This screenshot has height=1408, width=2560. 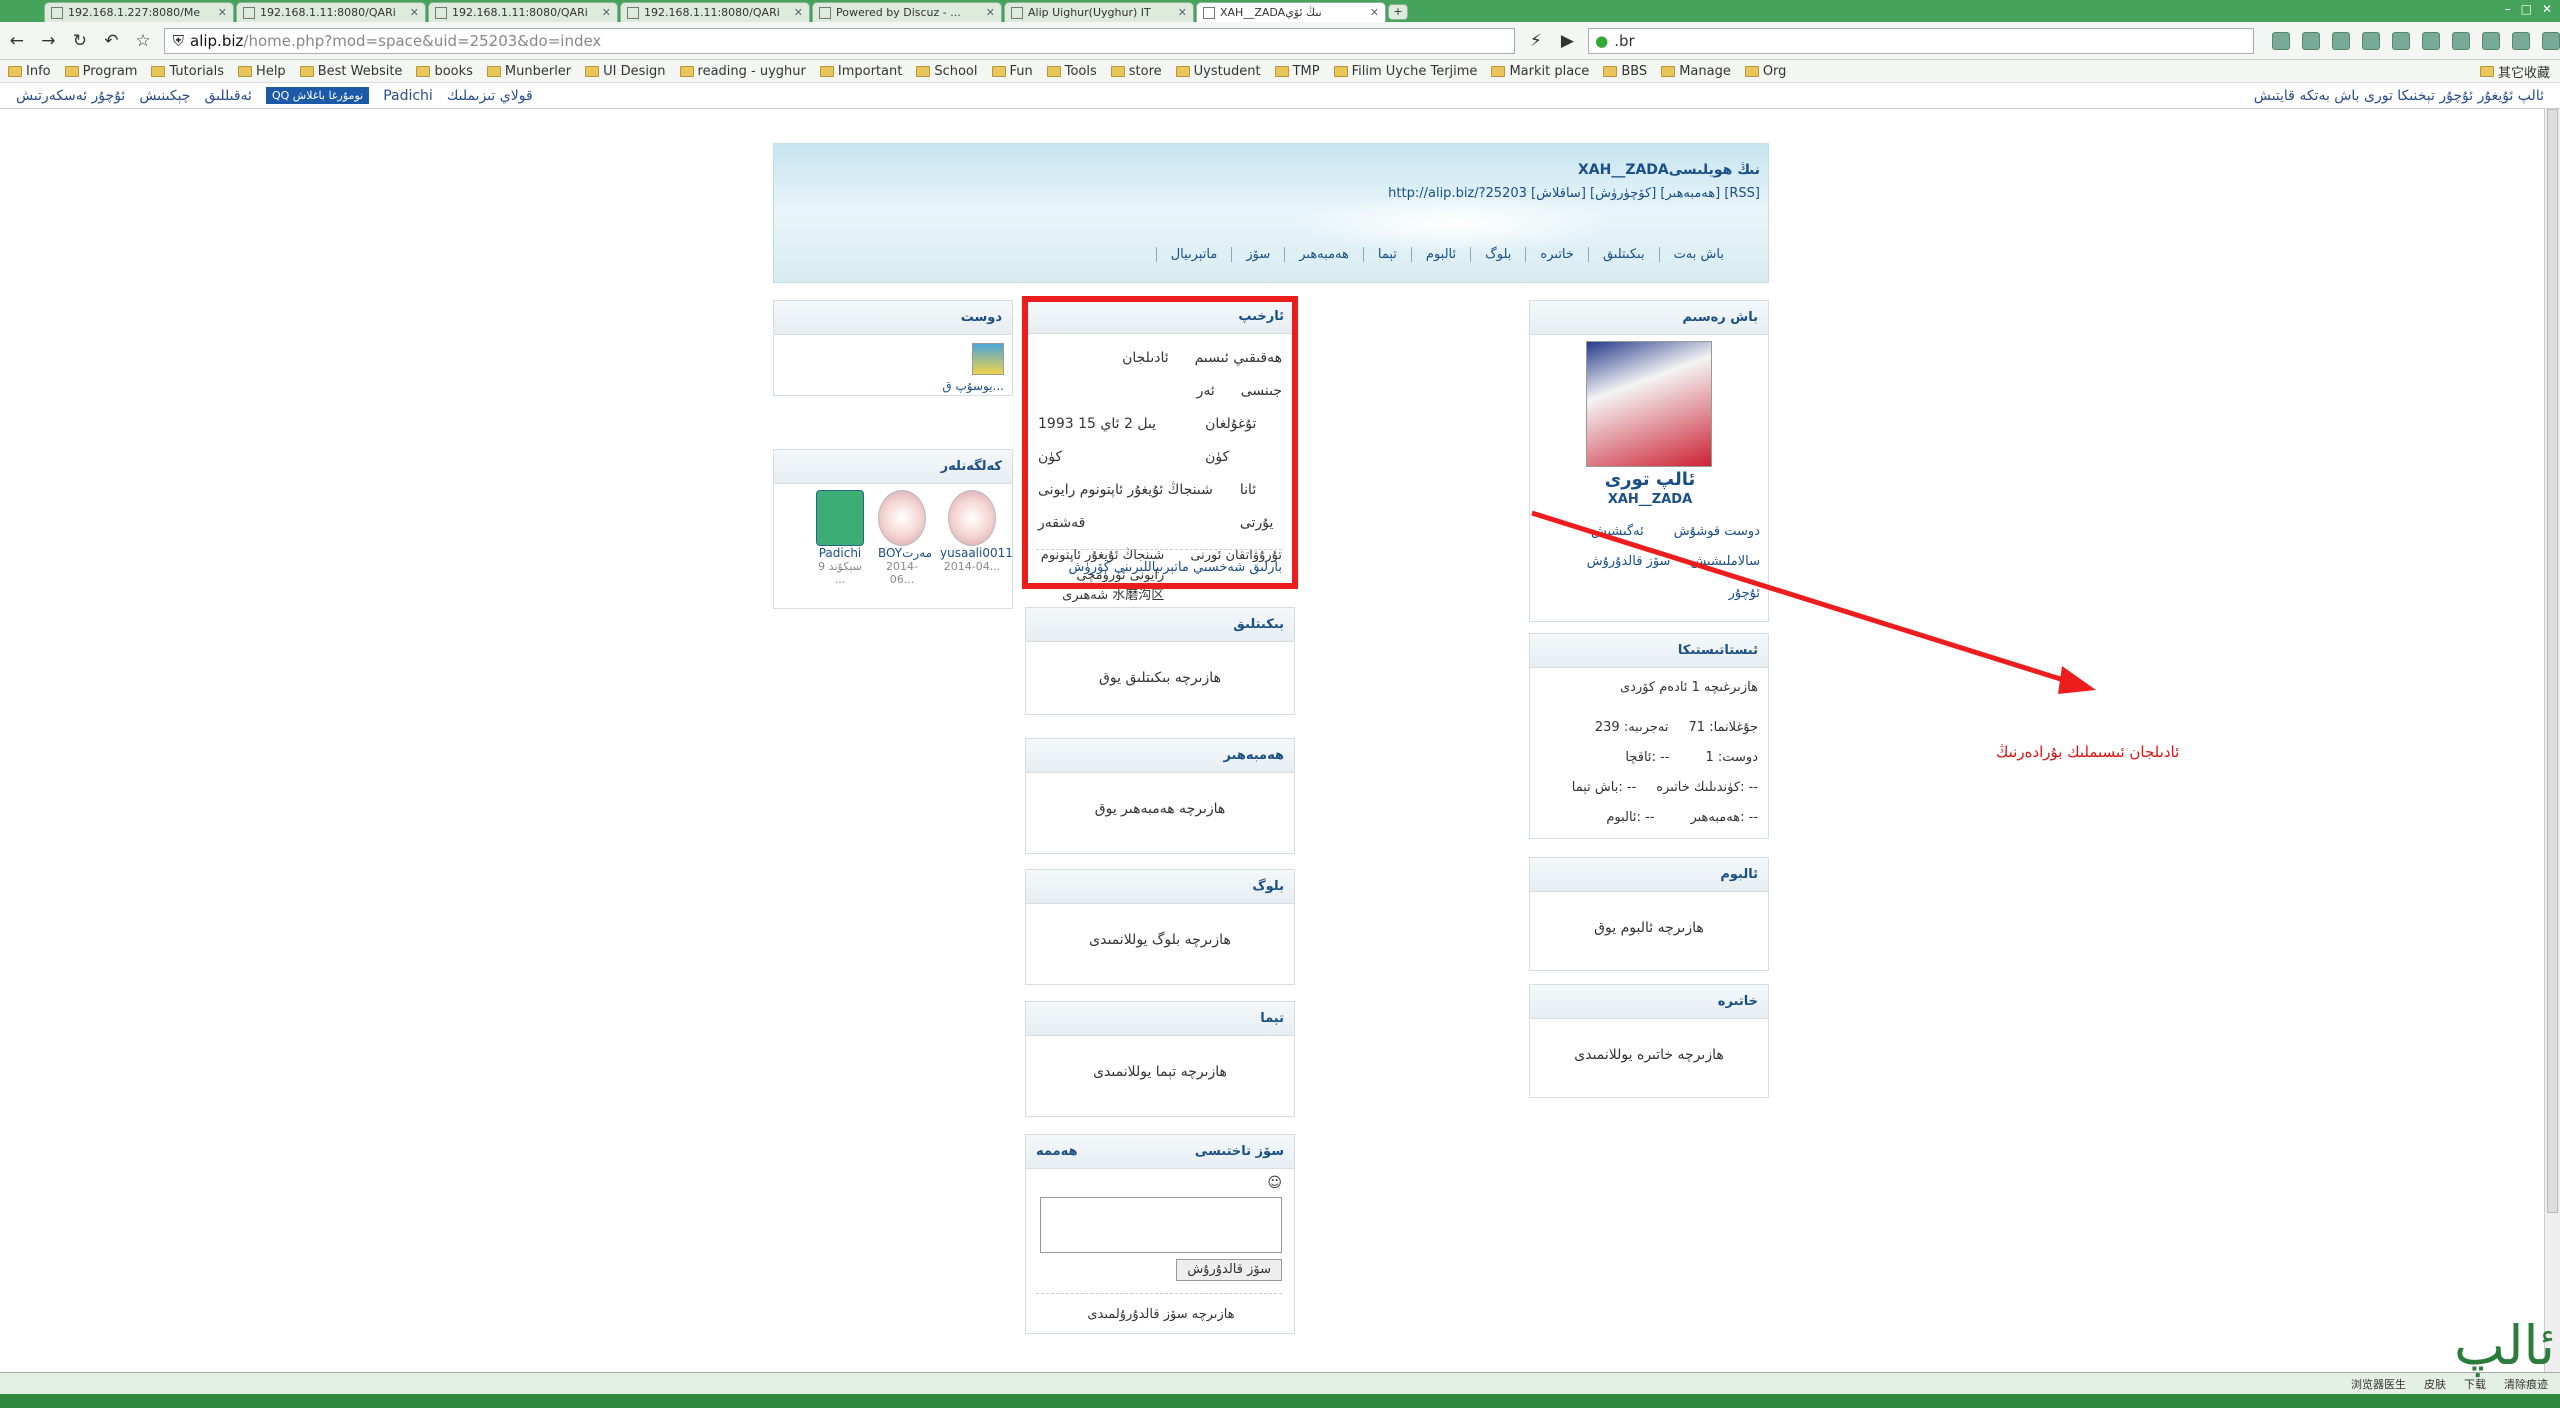 I want to click on friends-title: دوست, so click(x=893, y=318).